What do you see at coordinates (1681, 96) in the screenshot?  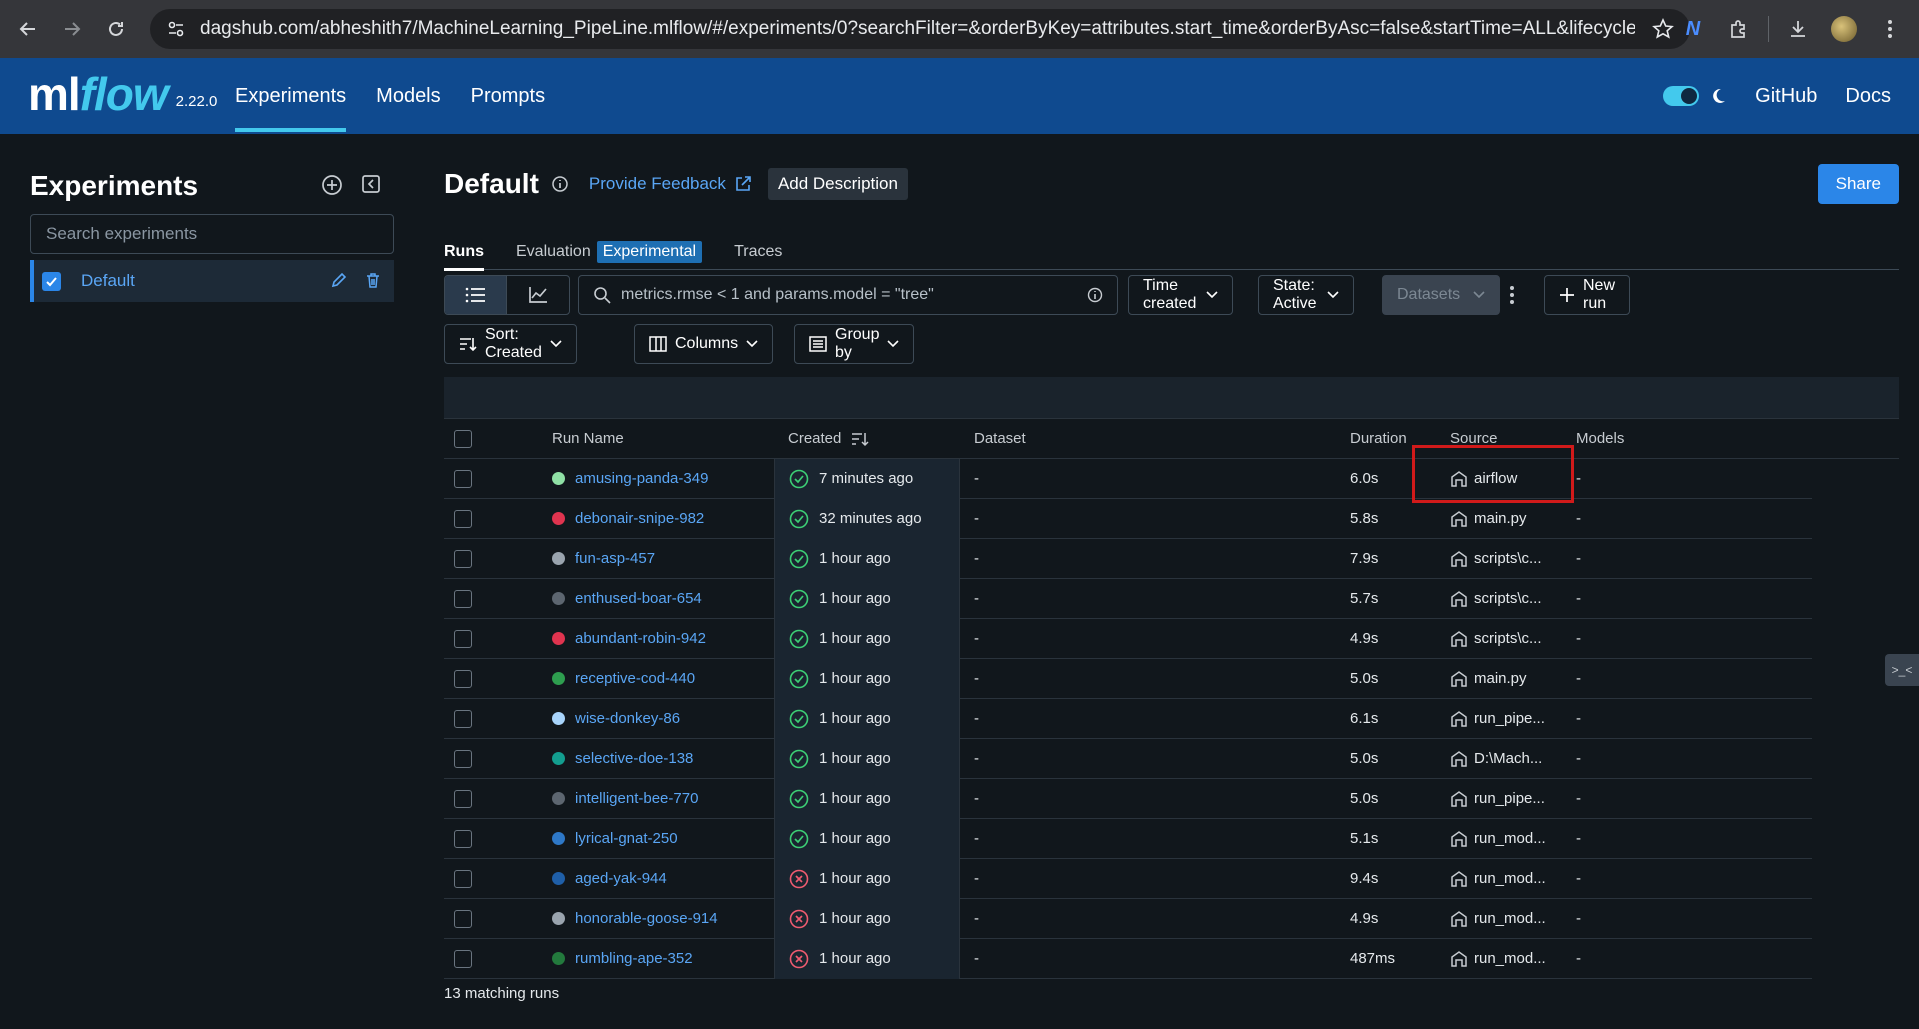 I see `dark-mode-toggle` at bounding box center [1681, 96].